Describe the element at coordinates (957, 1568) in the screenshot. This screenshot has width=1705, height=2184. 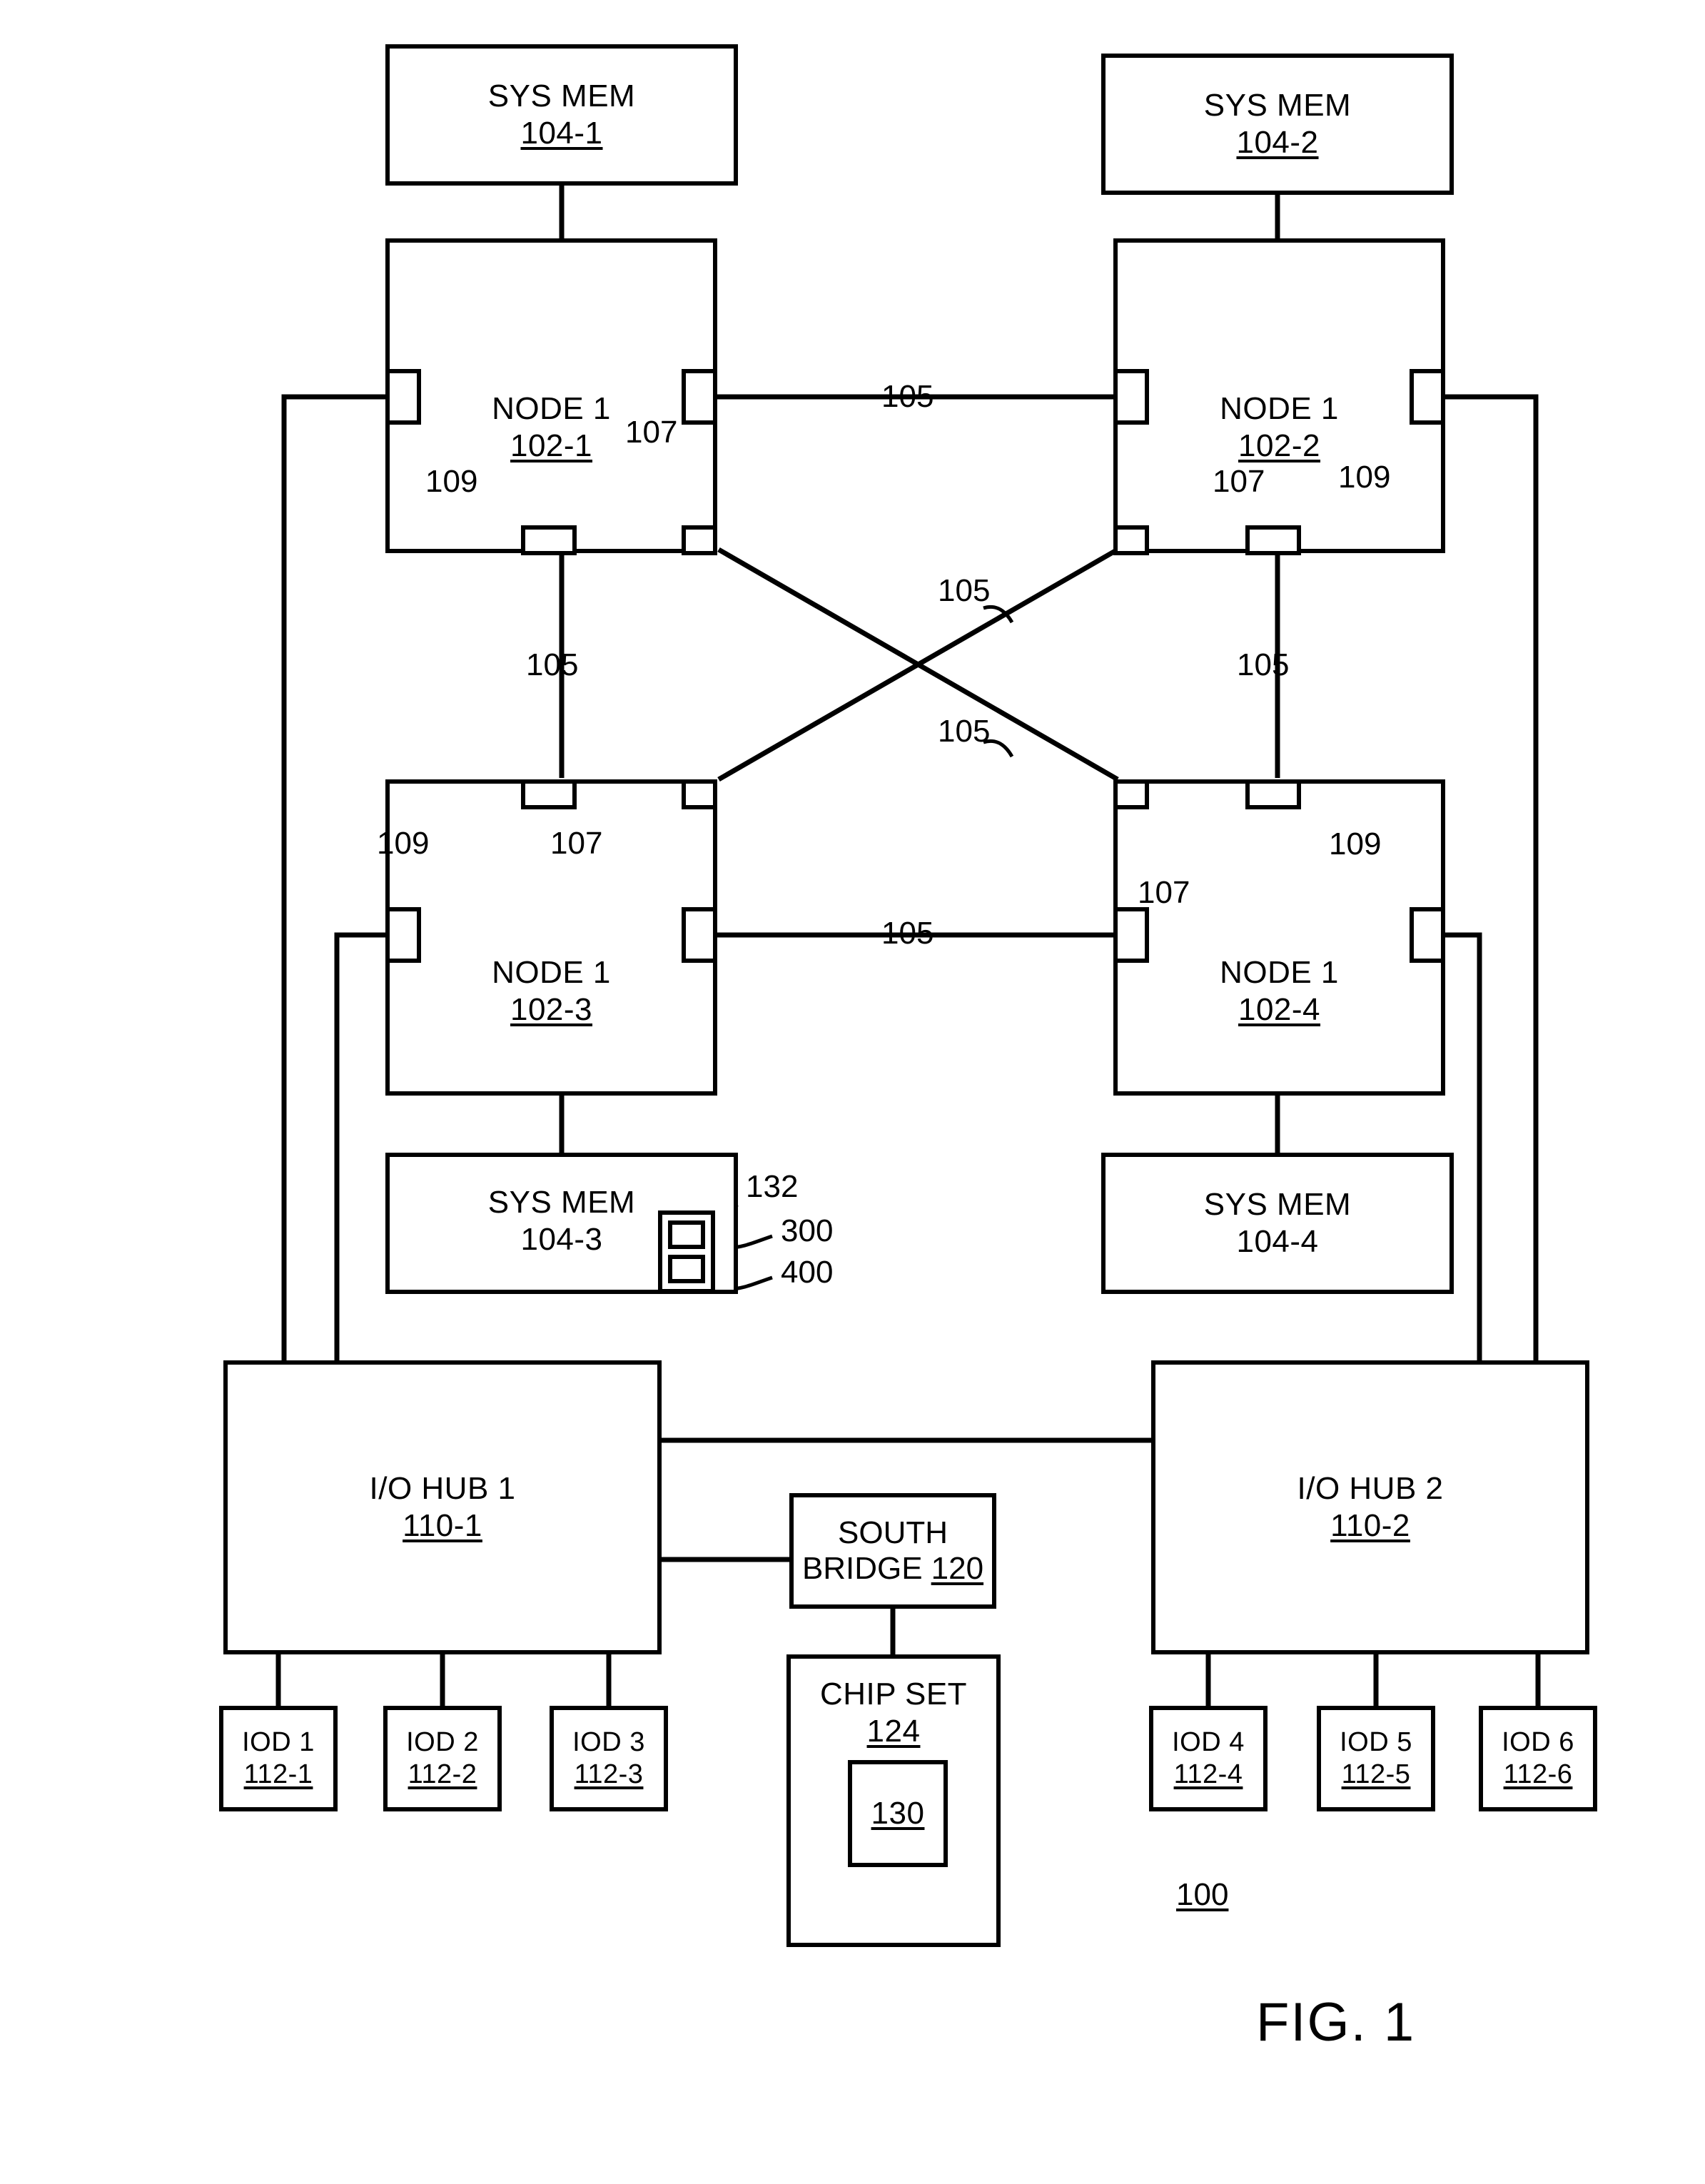
I see `south-bridge-ref: 120` at that location.